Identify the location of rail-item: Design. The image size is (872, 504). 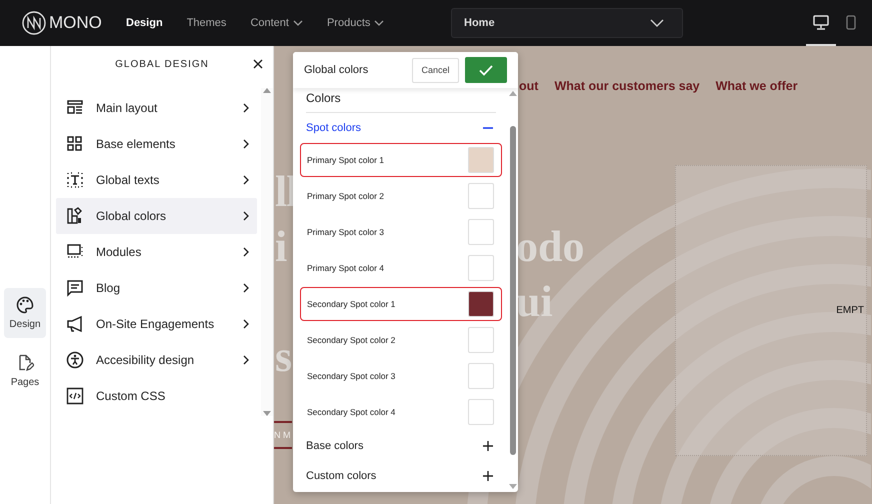
(25, 313).